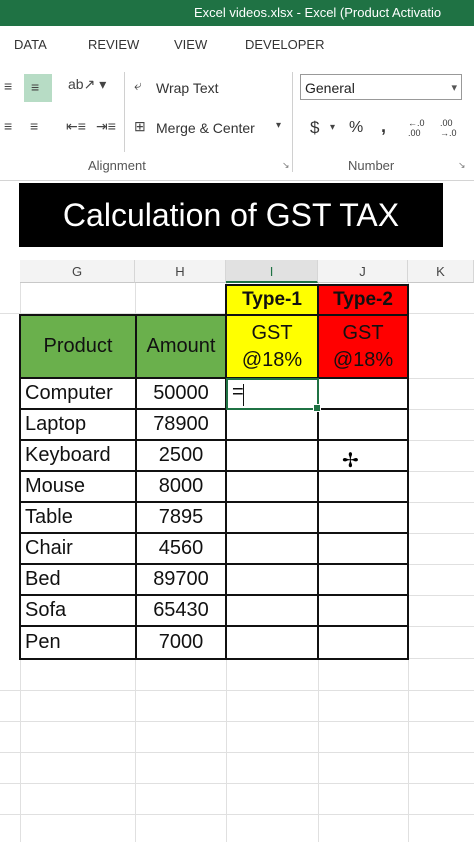 The height and width of the screenshot is (842, 474). What do you see at coordinates (38, 88) in the screenshot?
I see `align-middle-button: ≡` at bounding box center [38, 88].